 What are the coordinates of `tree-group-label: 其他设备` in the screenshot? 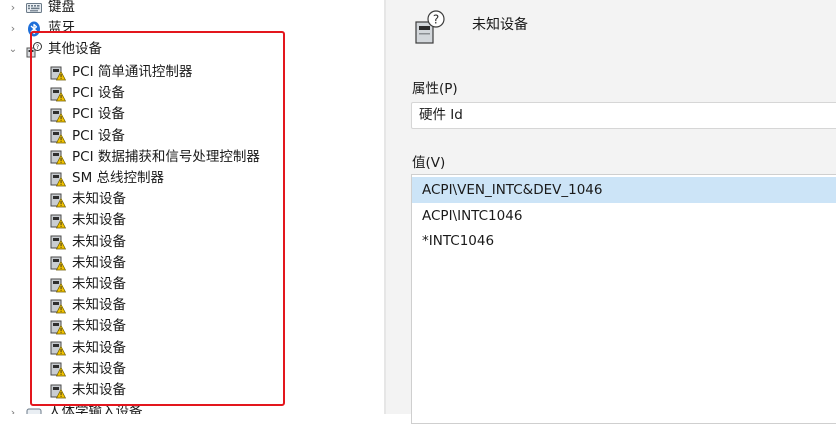 It's located at (75, 49).